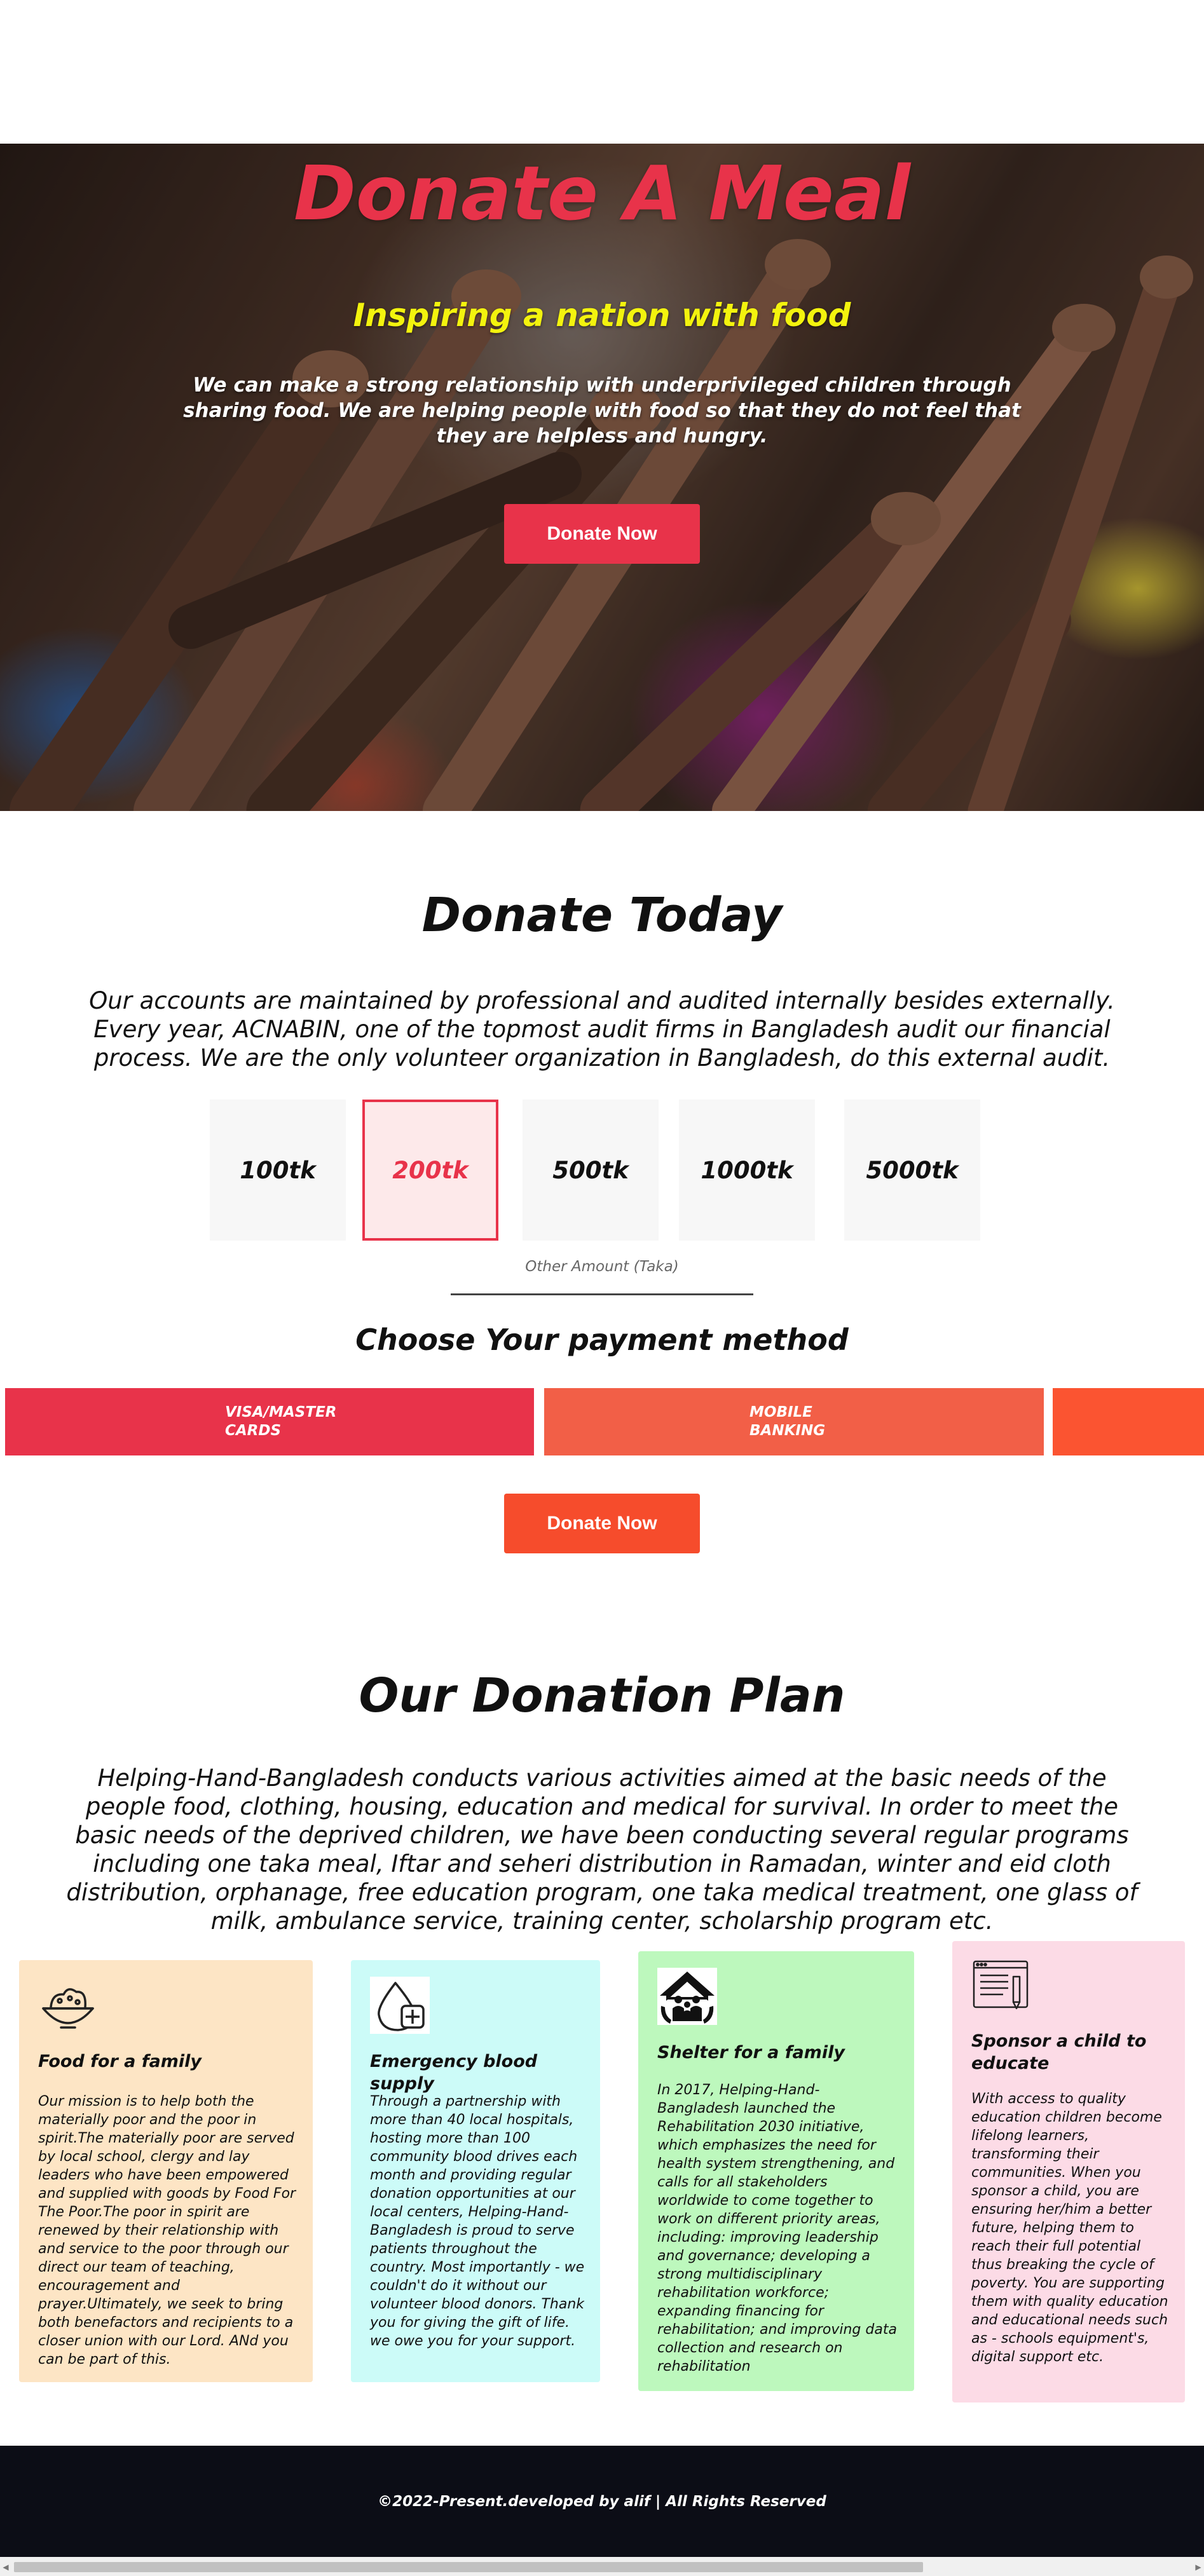  Describe the element at coordinates (1059, 2052) in the screenshot. I see `card-title: Sponsor a child to educate` at that location.